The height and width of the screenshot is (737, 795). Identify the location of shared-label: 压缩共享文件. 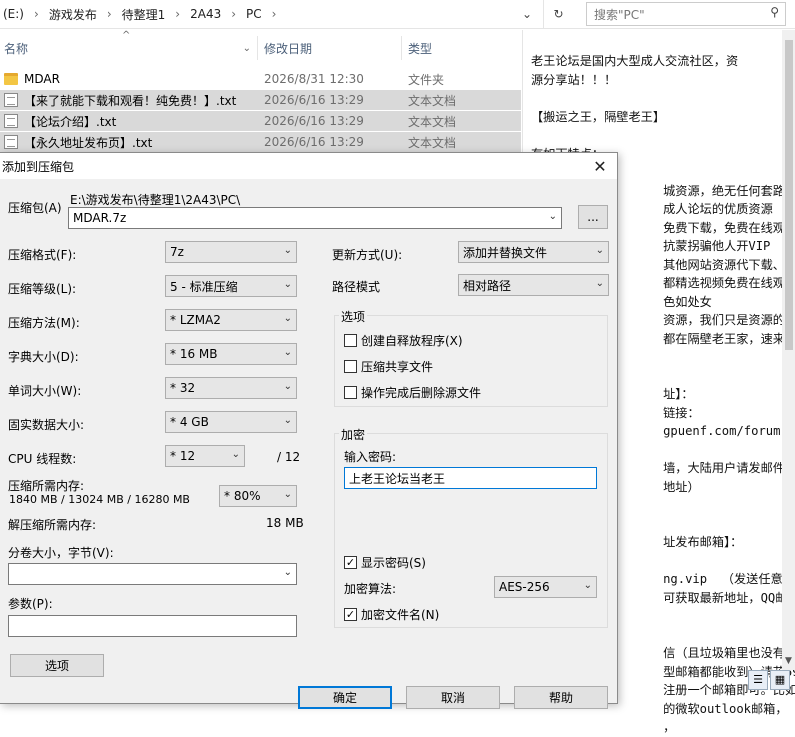
(397, 367).